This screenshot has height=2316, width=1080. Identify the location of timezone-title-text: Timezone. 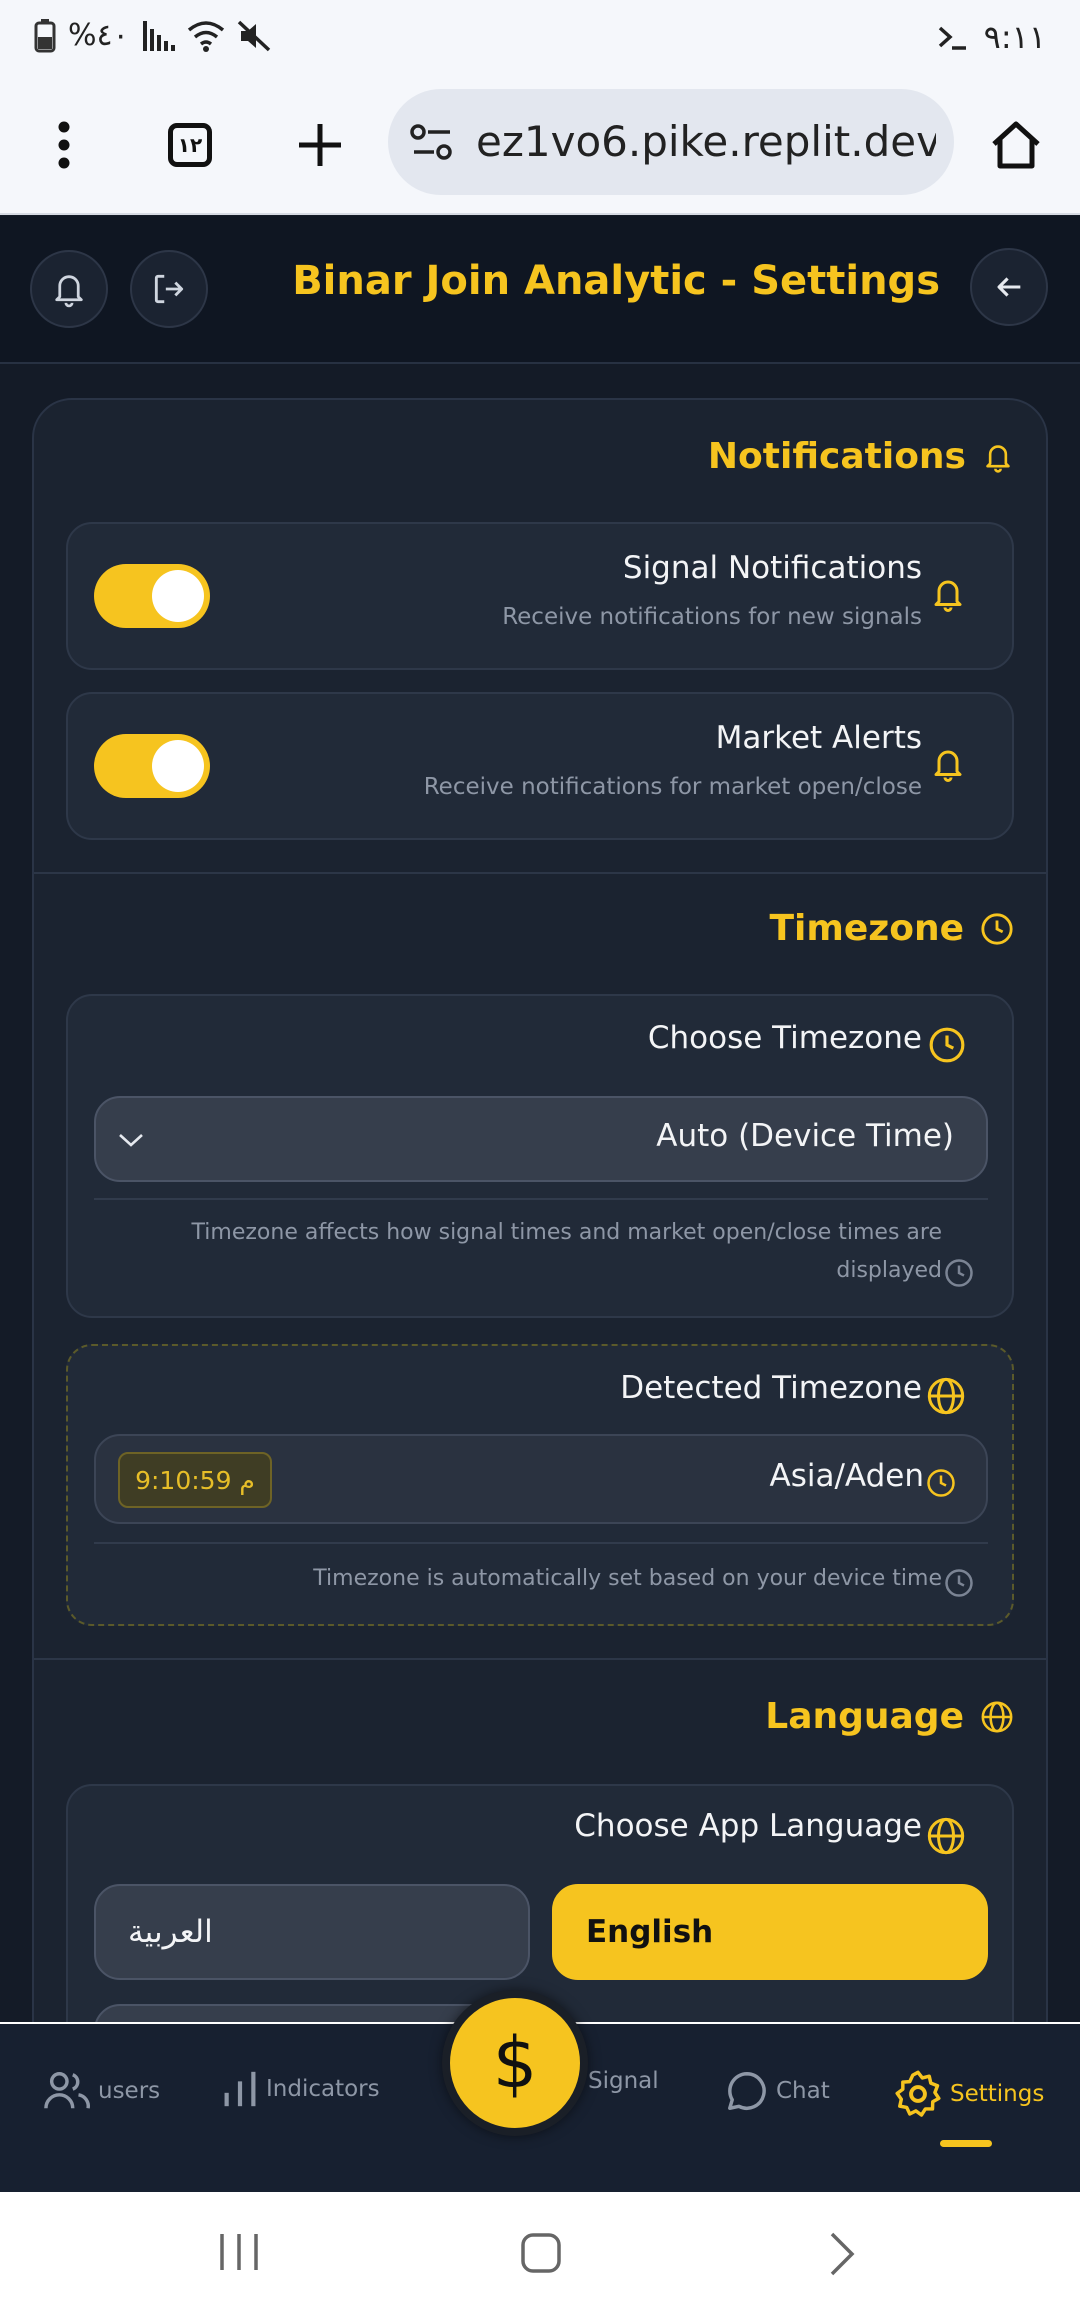
(866, 928).